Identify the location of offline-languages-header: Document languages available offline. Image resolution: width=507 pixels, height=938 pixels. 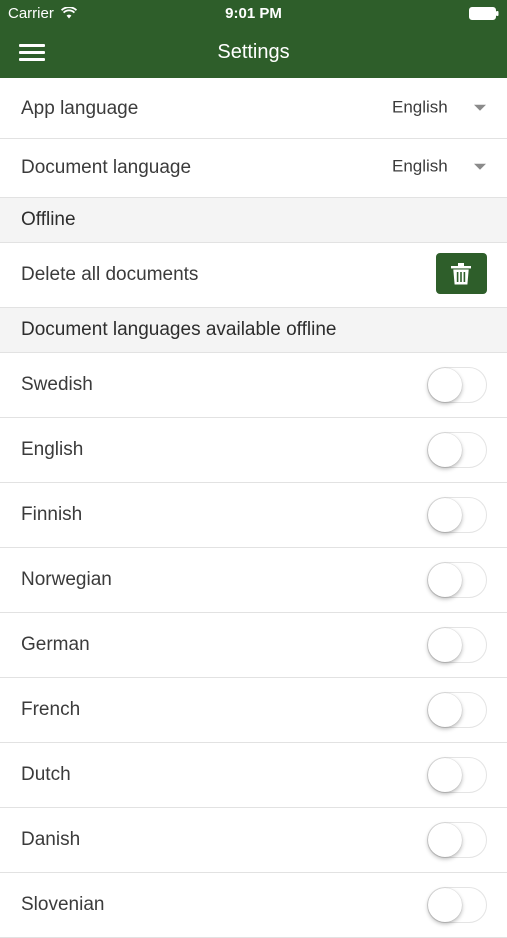
(253, 330).